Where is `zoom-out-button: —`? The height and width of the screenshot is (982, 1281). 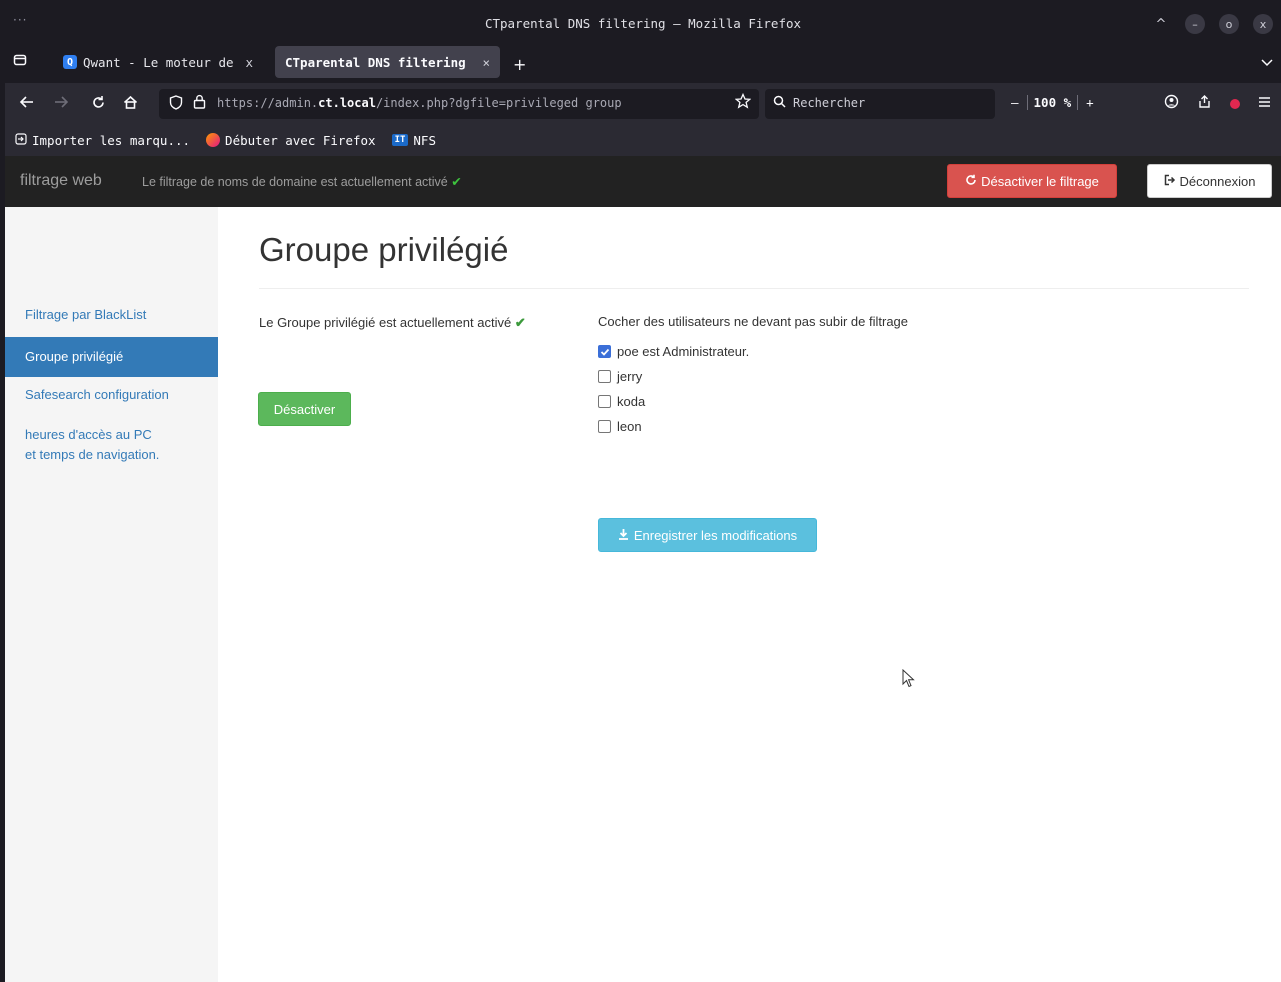 zoom-out-button: — is located at coordinates (1015, 102).